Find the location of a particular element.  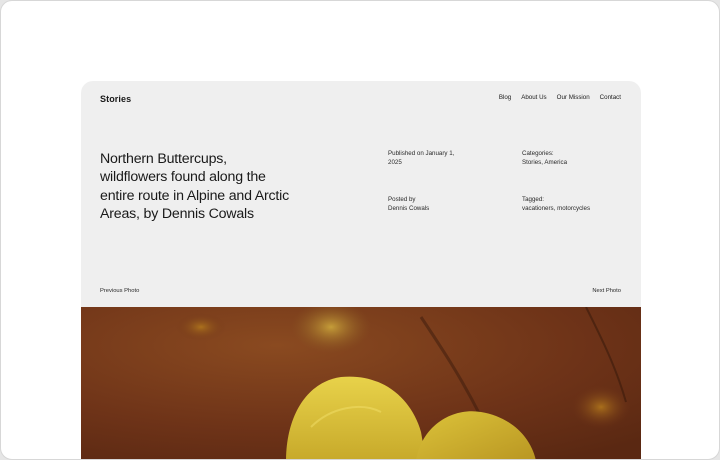

categories-meta: Categories: Stories, America is located at coordinates (567, 159).